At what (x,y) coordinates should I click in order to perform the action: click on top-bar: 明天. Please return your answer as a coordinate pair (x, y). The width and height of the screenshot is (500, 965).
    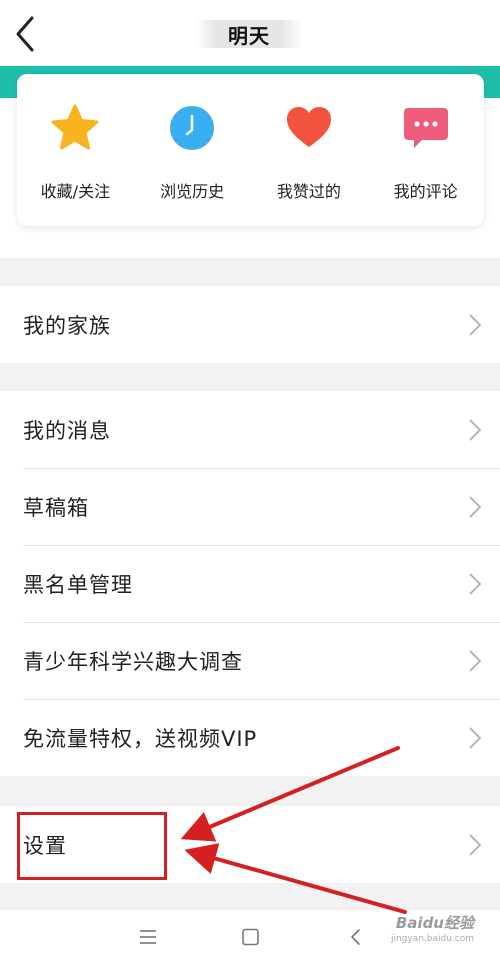
    Looking at the image, I should click on (250, 33).